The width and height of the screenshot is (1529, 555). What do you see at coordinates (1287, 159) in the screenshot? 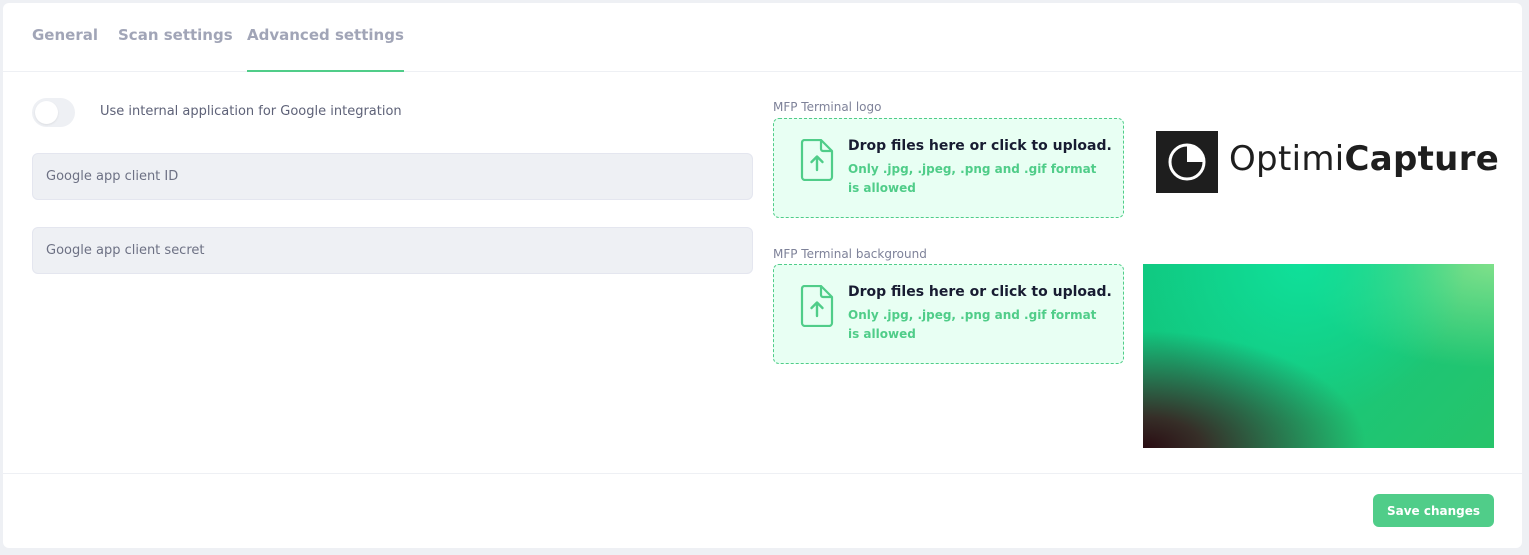
I see `logo-wordmark-light: Optimi` at bounding box center [1287, 159].